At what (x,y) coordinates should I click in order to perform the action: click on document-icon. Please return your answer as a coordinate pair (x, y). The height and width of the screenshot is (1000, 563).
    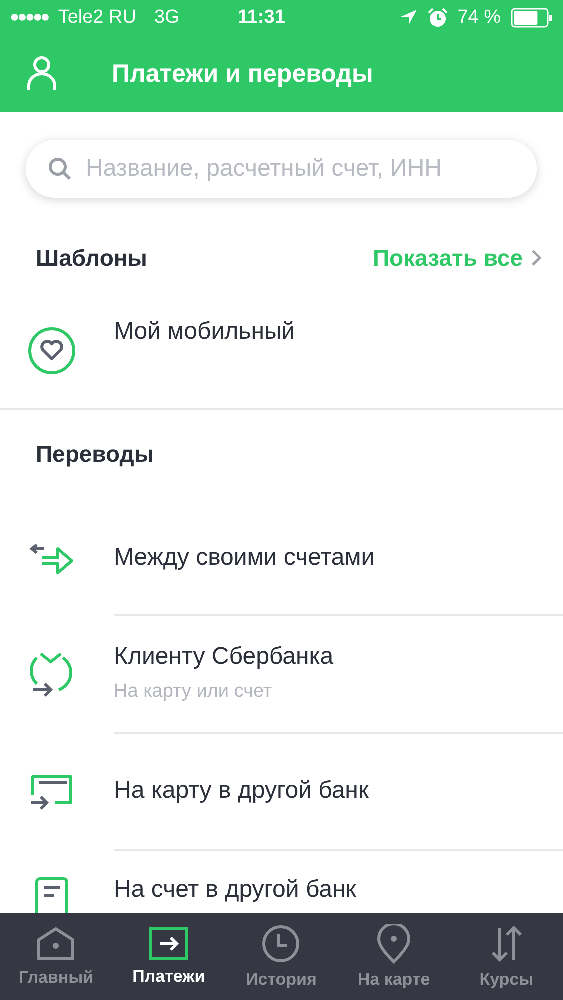
    Looking at the image, I should click on (52, 894).